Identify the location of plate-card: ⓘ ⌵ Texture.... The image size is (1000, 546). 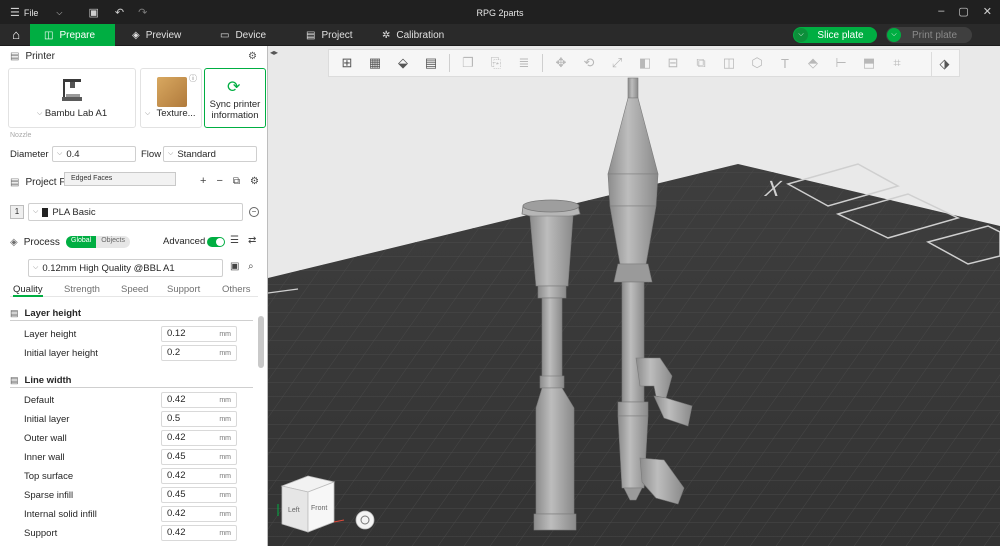
(171, 98).